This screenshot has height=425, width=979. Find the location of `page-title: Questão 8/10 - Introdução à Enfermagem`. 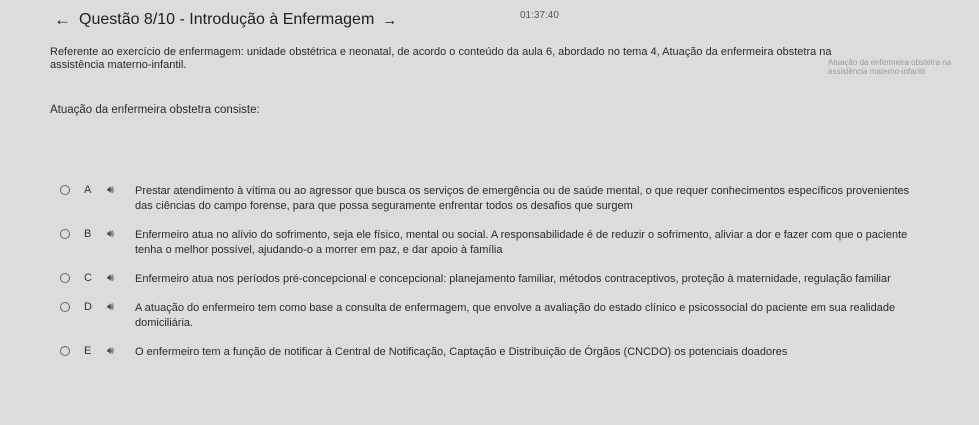

page-title: Questão 8/10 - Introdução à Enfermagem is located at coordinates (227, 19).